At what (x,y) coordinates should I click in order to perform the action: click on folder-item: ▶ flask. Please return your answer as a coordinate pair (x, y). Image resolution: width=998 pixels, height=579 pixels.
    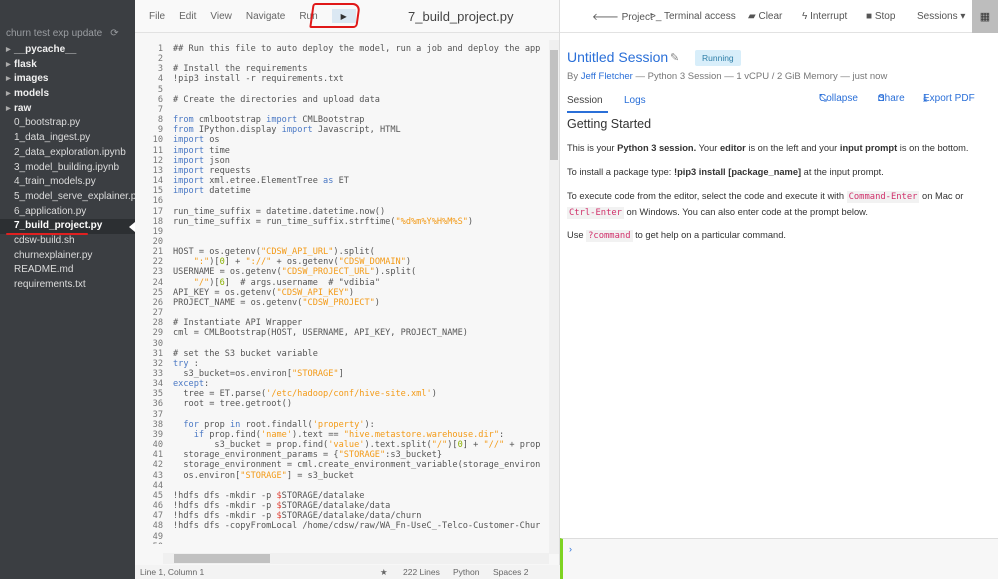
    Looking at the image, I should click on (67, 65).